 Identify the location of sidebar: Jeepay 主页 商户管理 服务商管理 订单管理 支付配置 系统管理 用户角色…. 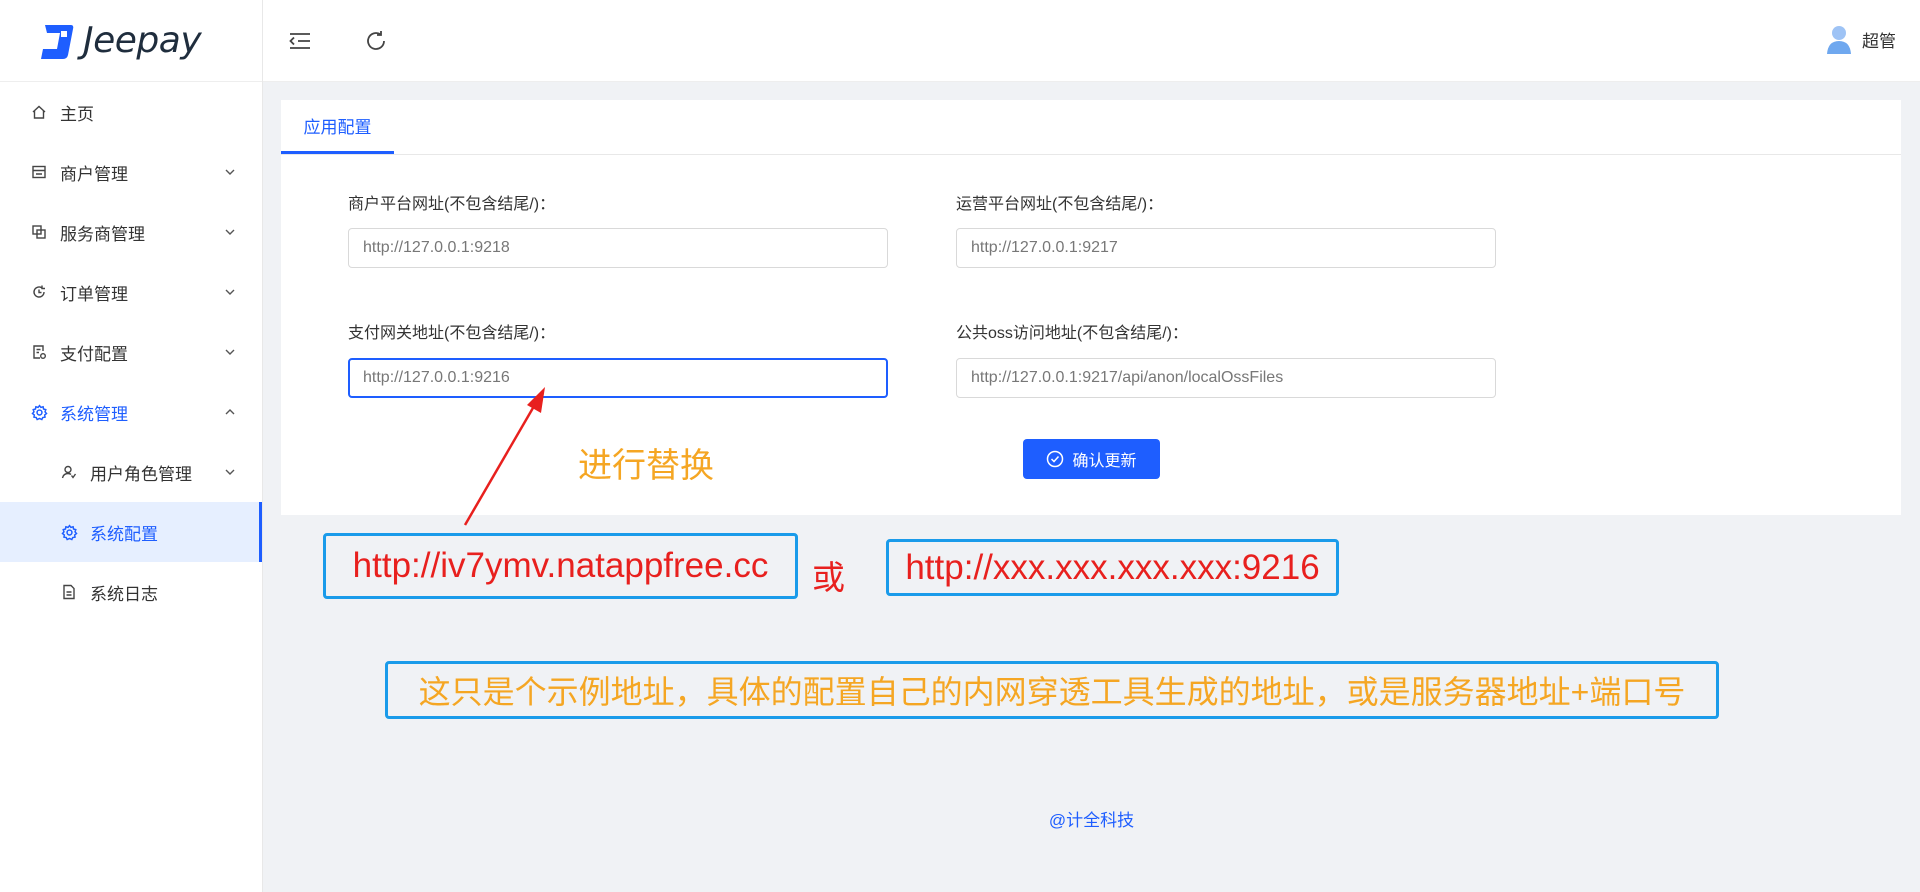
(131, 446).